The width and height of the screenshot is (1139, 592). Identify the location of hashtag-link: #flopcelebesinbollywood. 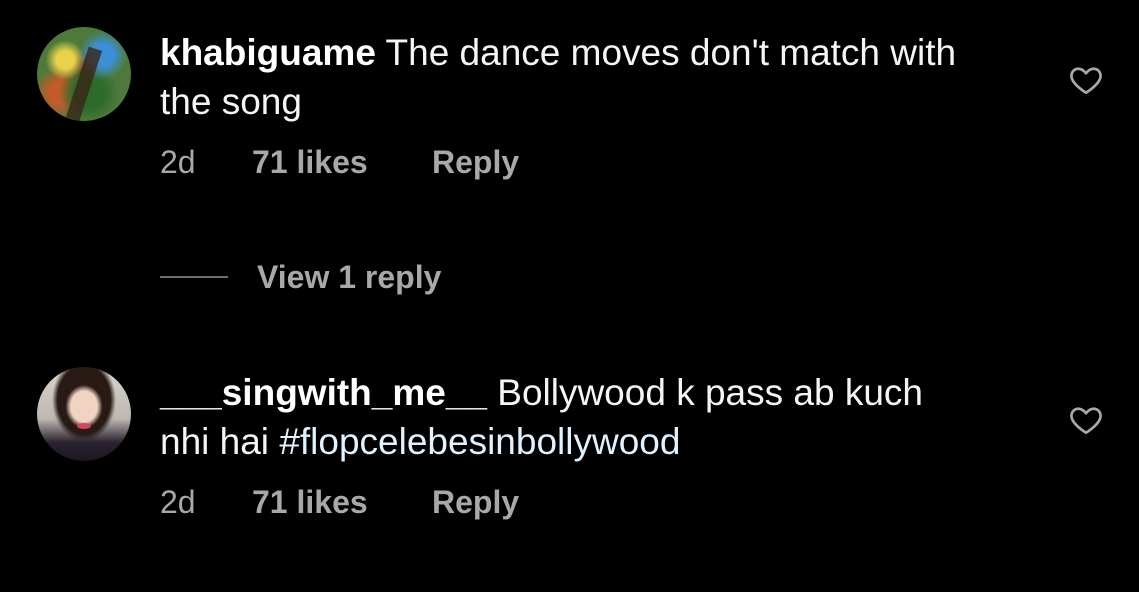
(479, 441).